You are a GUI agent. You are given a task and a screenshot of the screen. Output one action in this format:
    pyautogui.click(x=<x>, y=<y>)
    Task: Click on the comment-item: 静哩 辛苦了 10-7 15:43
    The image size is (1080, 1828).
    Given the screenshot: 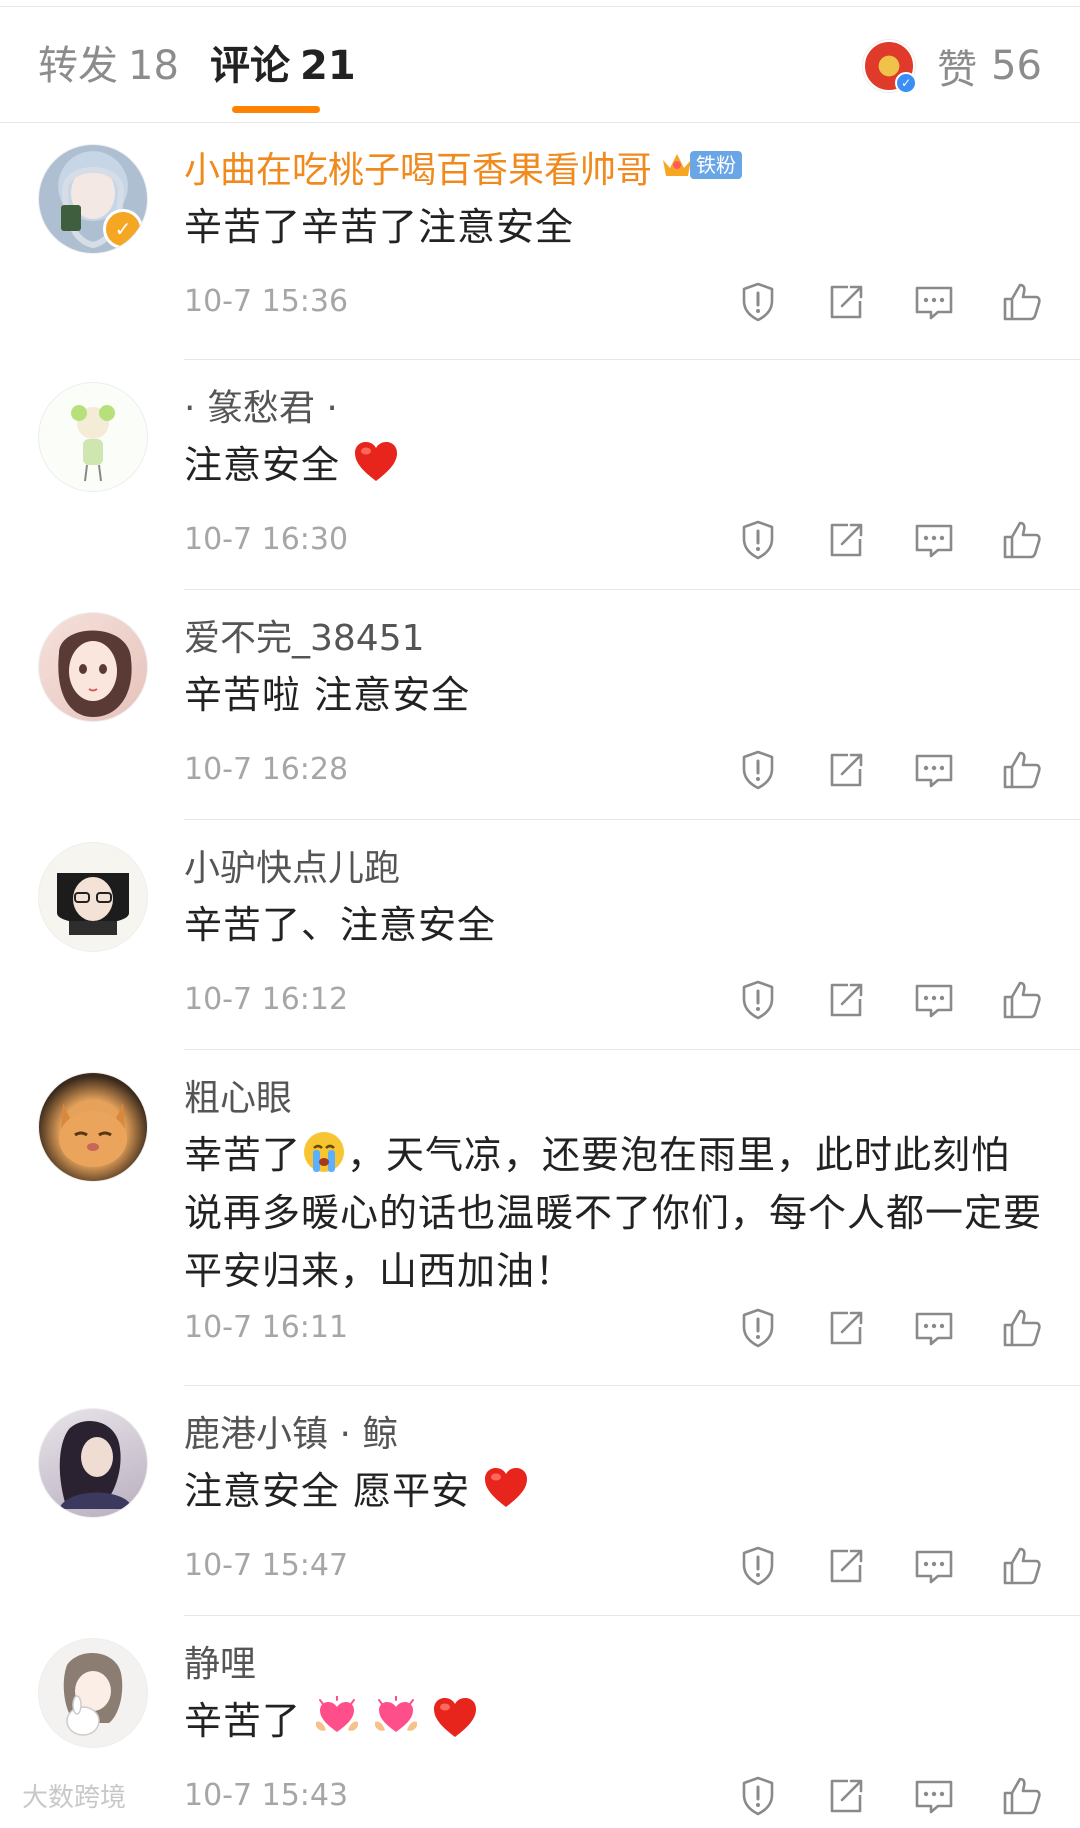 What is the action you would take?
    pyautogui.click(x=540, y=1722)
    